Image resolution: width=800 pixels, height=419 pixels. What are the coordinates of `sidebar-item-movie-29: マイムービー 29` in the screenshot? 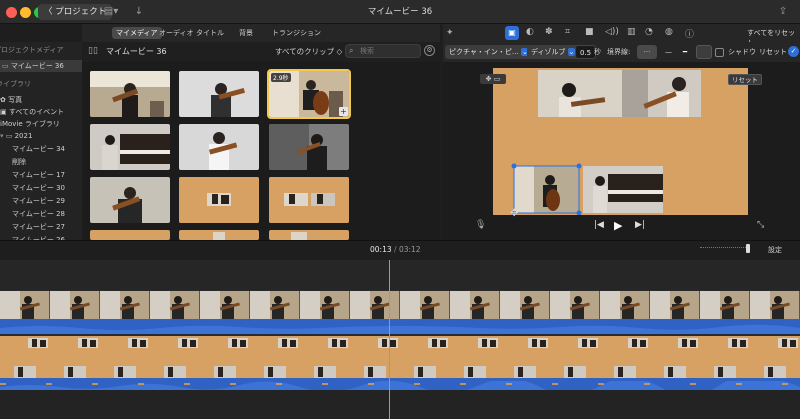 It's located at (38, 201).